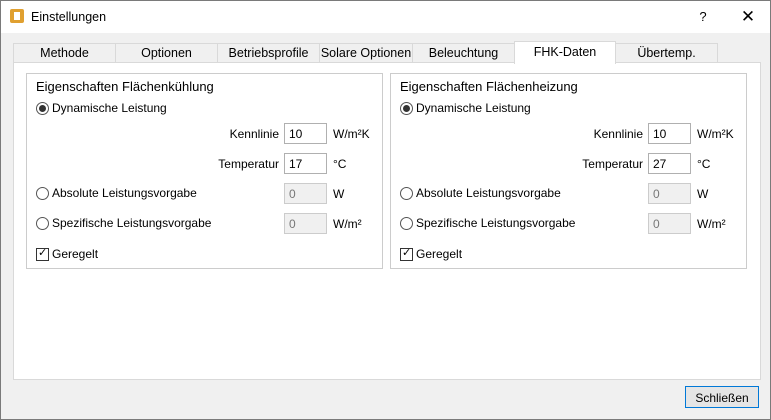 Image resolution: width=771 pixels, height=420 pixels. Describe the element at coordinates (340, 164) in the screenshot. I see `cooling-temperatur-unit: °C` at that location.